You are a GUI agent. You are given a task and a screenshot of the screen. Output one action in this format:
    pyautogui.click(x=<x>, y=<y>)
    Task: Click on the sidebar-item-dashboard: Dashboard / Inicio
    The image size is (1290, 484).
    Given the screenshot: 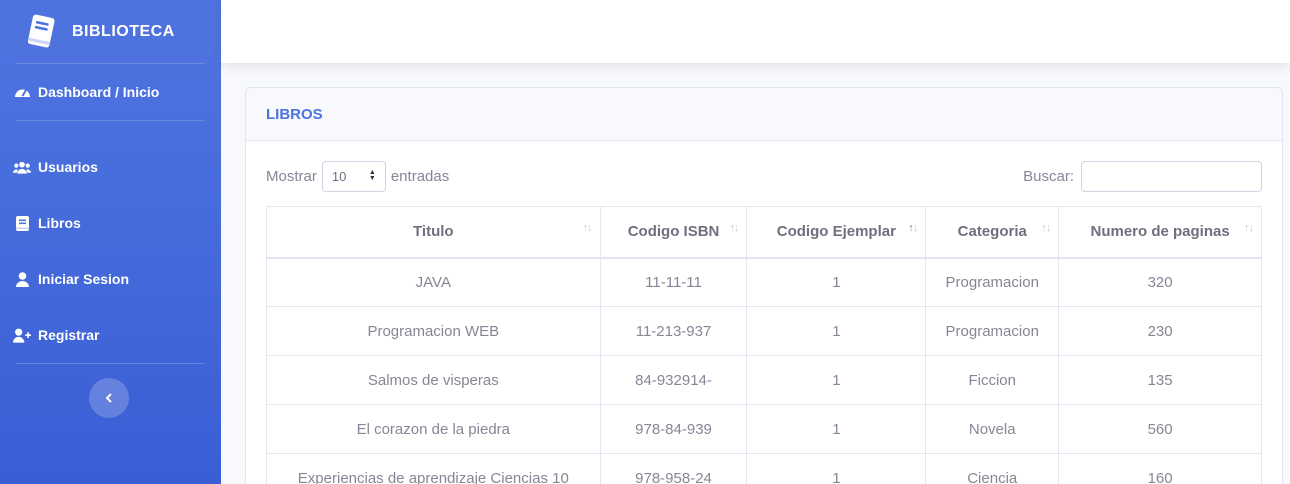 What is the action you would take?
    pyautogui.click(x=110, y=92)
    